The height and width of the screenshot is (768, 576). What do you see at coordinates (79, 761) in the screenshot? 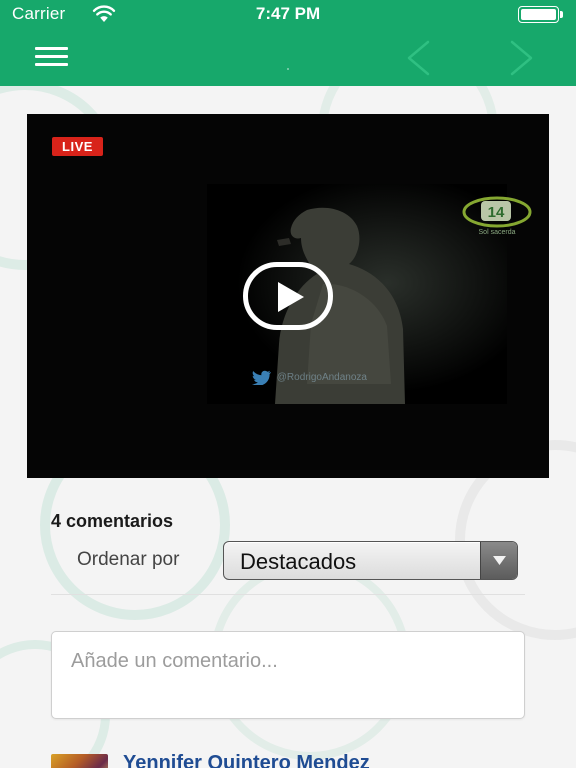
I see `avatar` at bounding box center [79, 761].